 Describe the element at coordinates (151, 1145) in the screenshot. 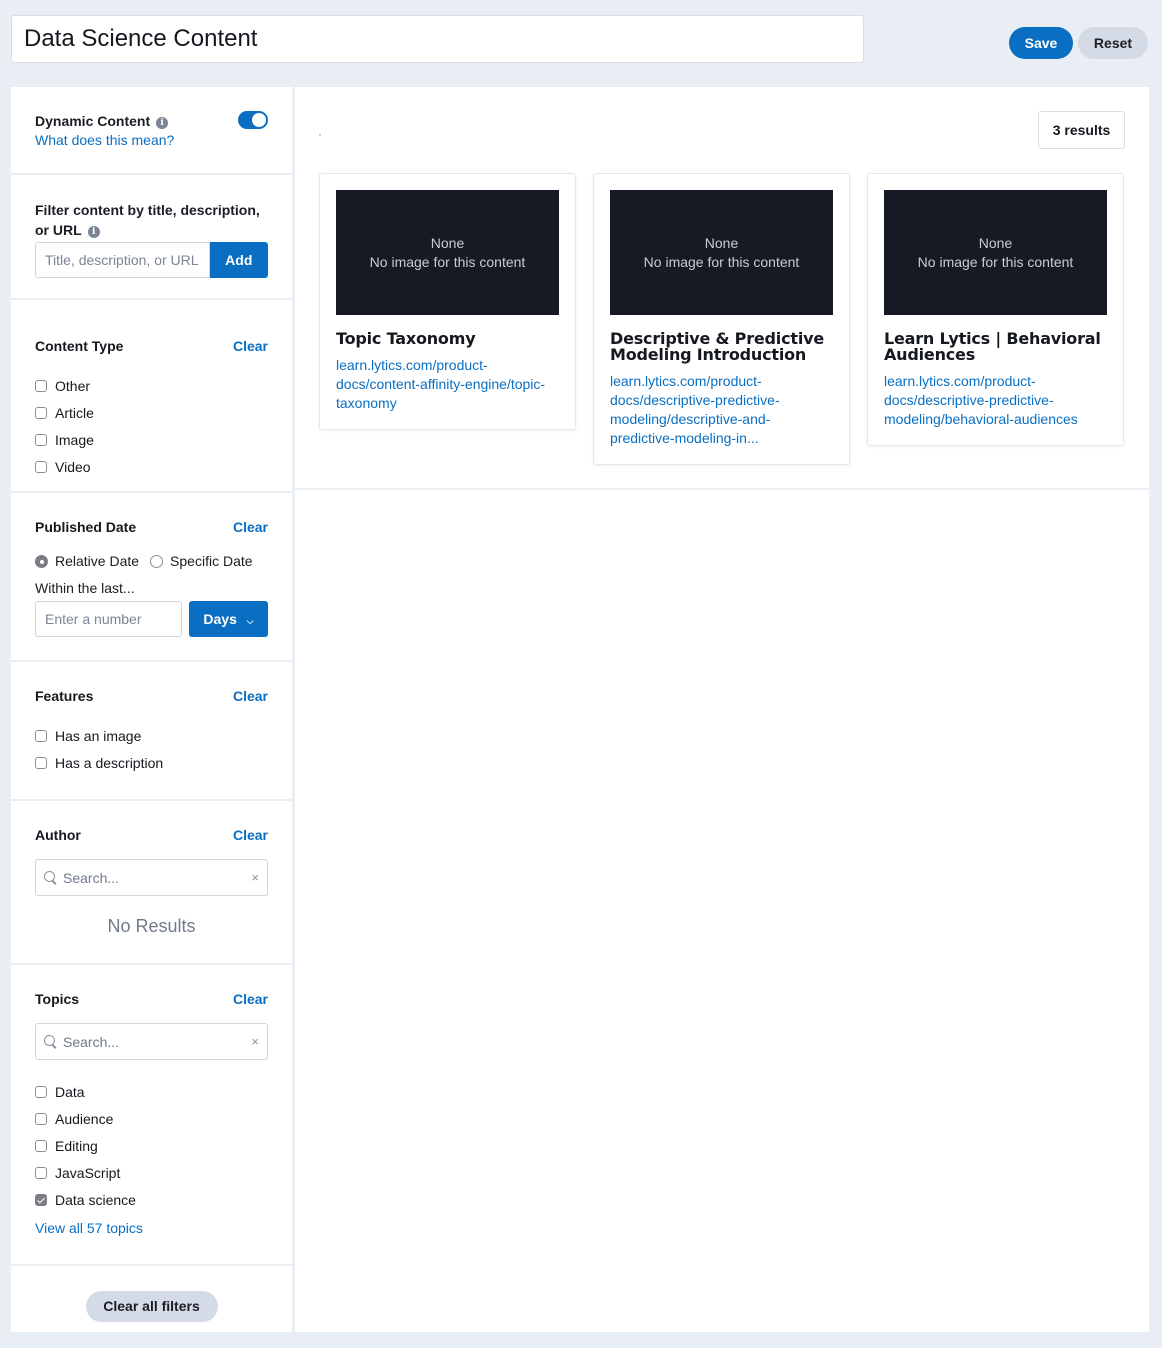

I see `topic-option-editing: Editing` at that location.